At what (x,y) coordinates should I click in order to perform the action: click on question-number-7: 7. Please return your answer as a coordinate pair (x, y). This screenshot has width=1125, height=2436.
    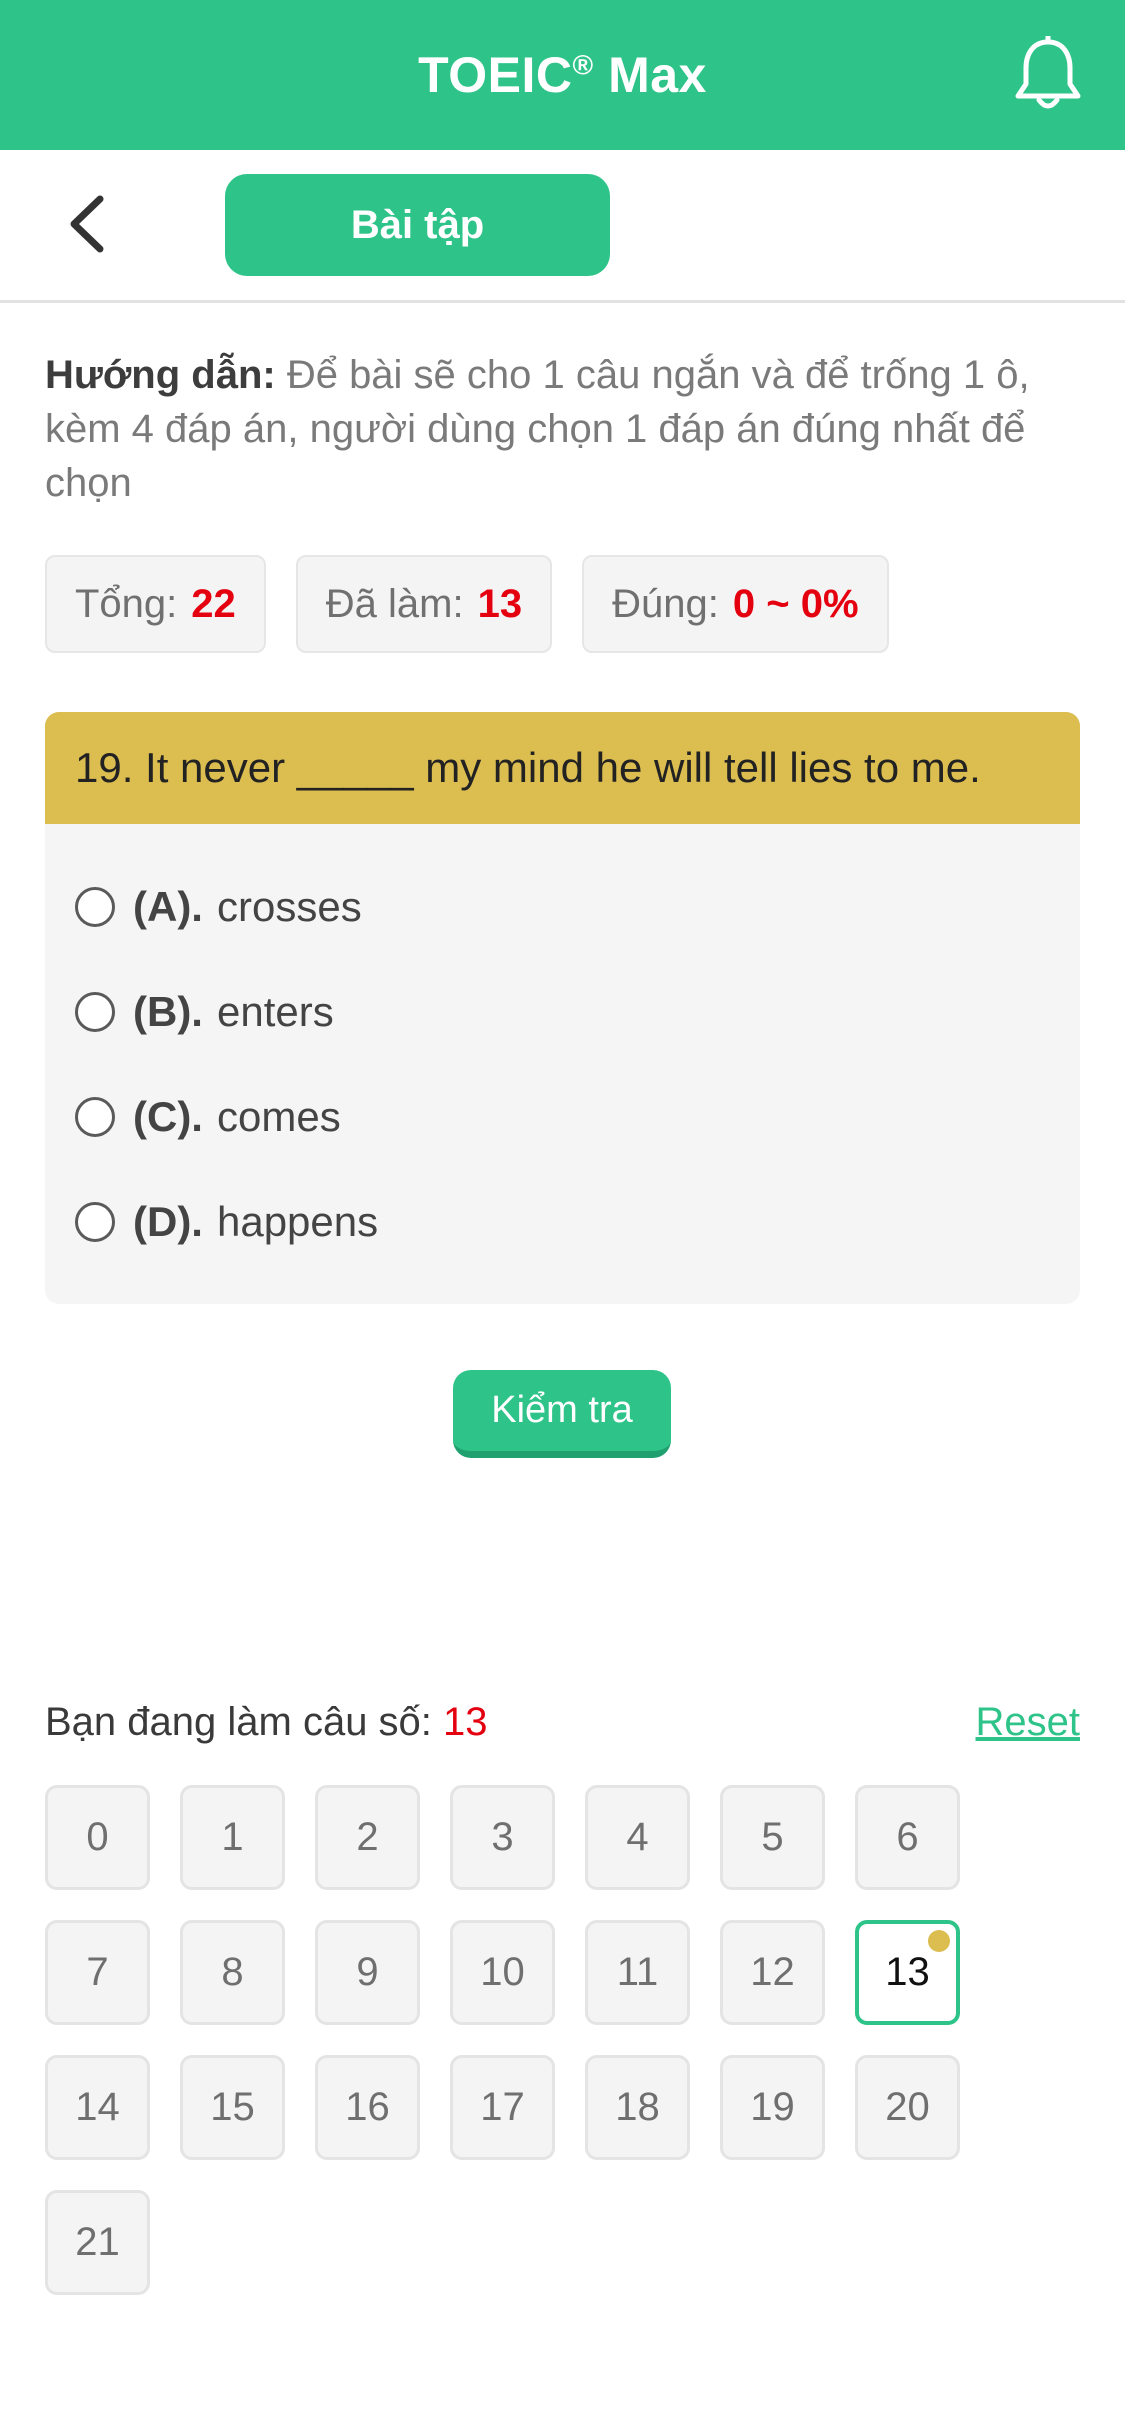
    Looking at the image, I should click on (97, 1972).